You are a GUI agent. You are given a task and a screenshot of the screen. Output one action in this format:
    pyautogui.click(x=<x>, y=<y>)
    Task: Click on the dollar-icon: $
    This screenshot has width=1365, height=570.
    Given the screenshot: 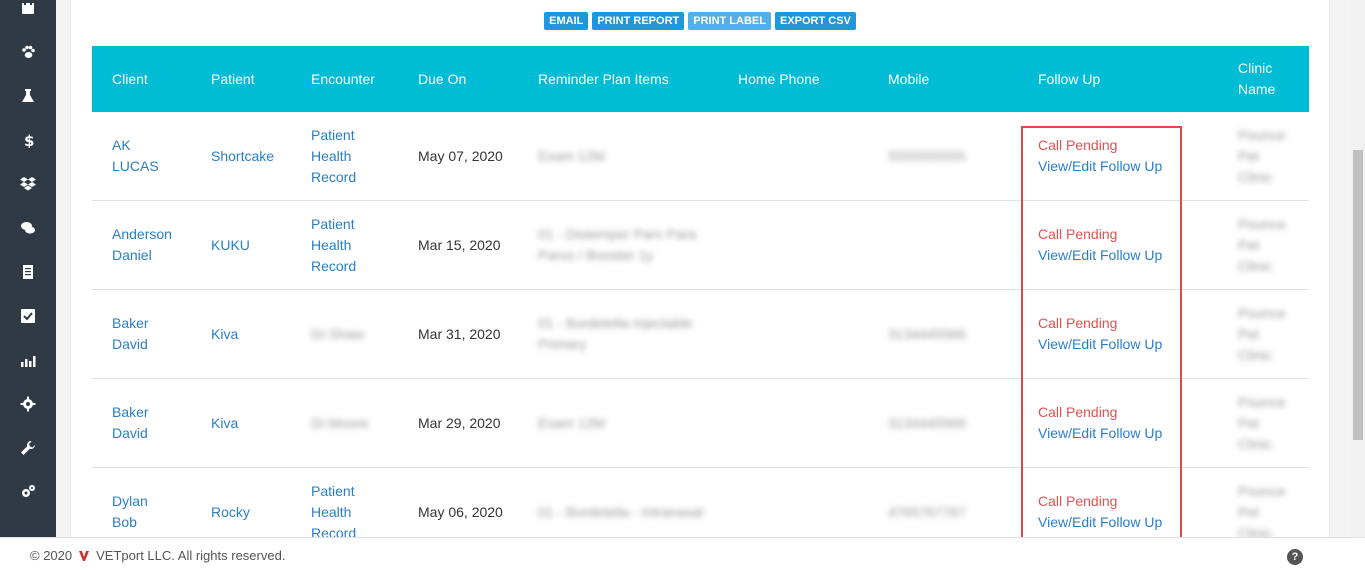 What is the action you would take?
    pyautogui.click(x=28, y=140)
    